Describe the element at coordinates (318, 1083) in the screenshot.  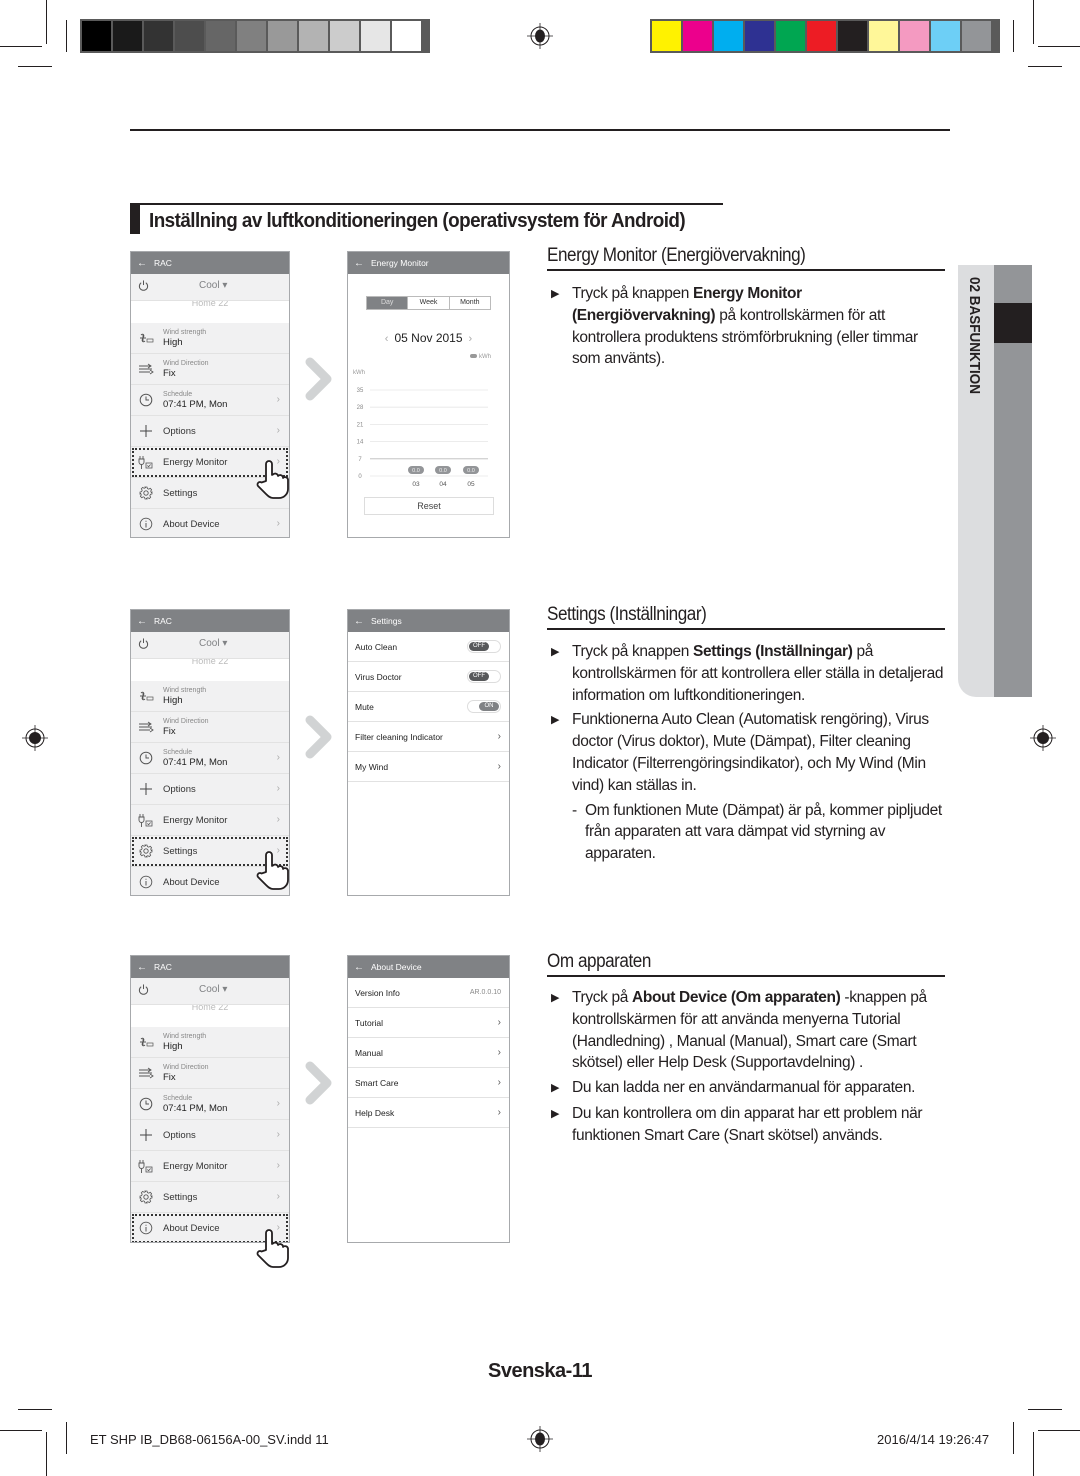
I see `next-step-arrow-icon` at that location.